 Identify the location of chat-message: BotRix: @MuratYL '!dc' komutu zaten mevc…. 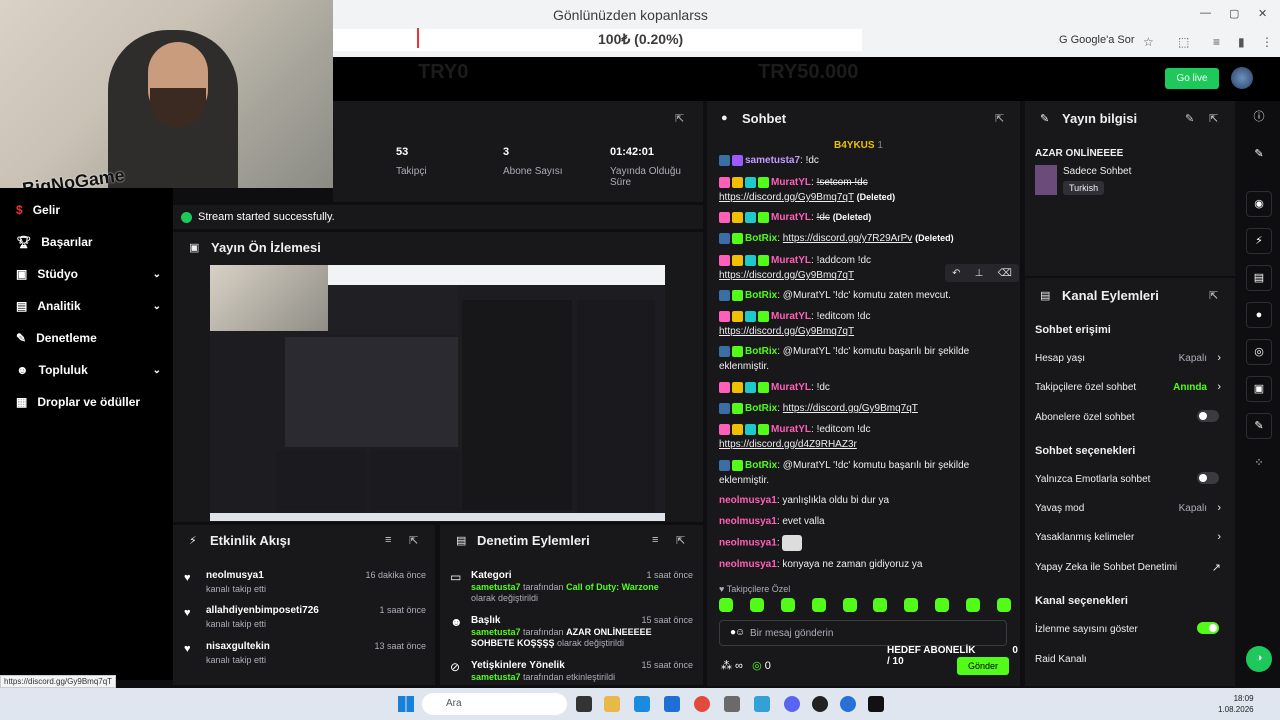
(865, 295).